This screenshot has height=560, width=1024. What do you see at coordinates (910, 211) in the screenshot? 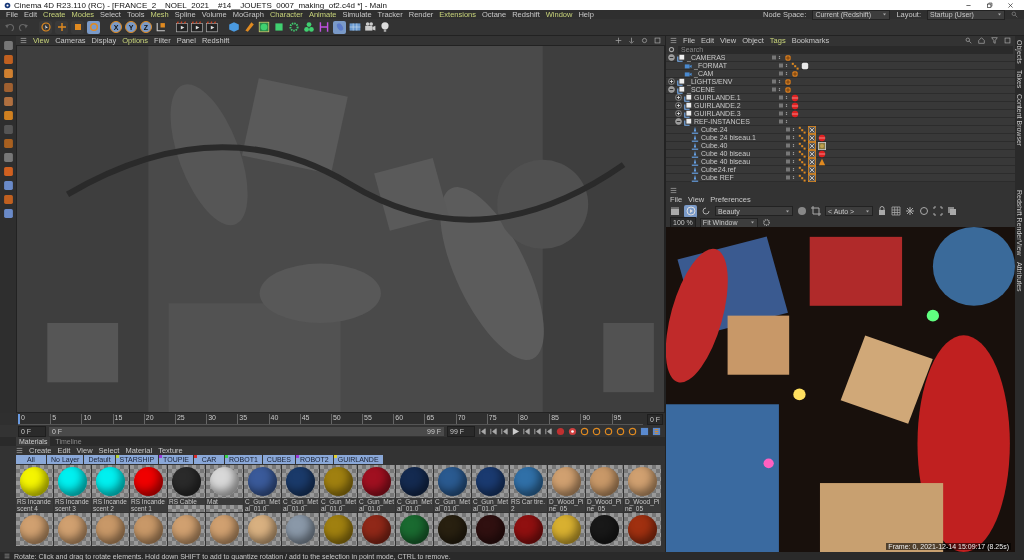
I see `snowflake-icon` at bounding box center [910, 211].